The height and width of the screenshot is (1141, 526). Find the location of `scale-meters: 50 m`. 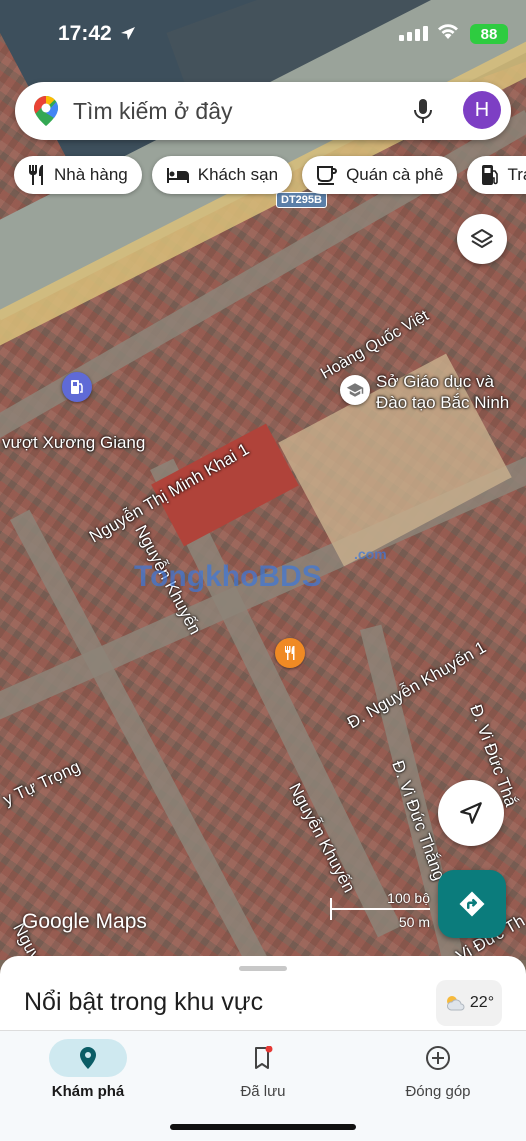

scale-meters: 50 m is located at coordinates (414, 922).